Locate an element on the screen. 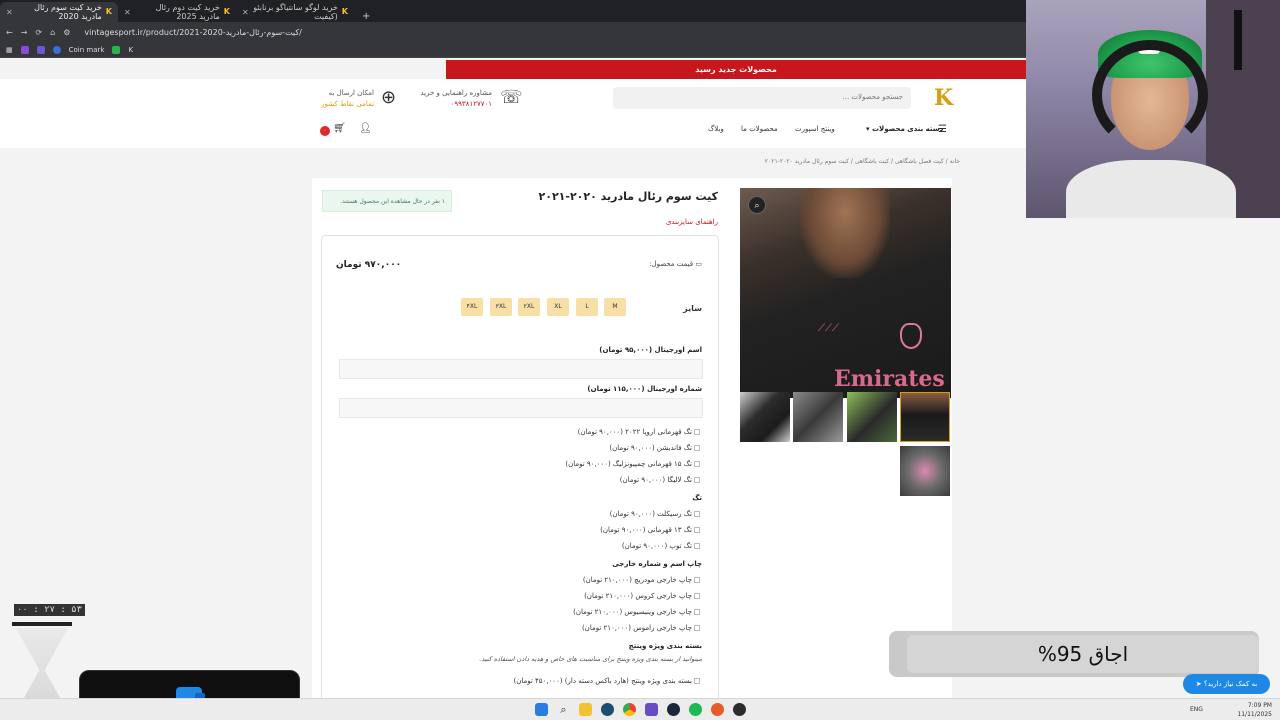 This screenshot has width=1280, height=720. club-crest-icon is located at coordinates (911, 336).